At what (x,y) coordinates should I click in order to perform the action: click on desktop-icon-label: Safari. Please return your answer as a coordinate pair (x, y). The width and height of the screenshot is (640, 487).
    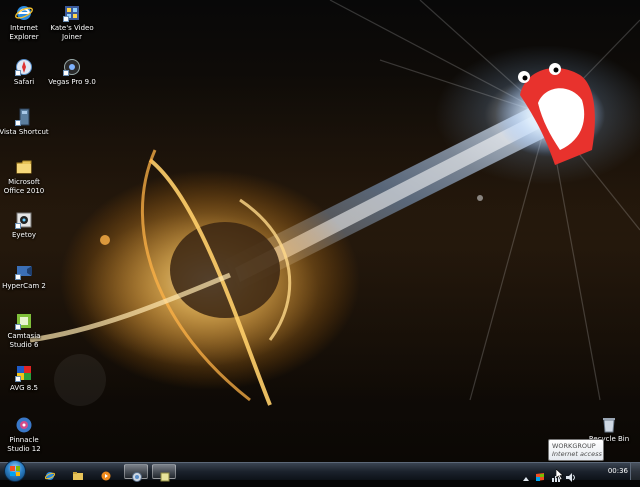
    Looking at the image, I should click on (24, 82).